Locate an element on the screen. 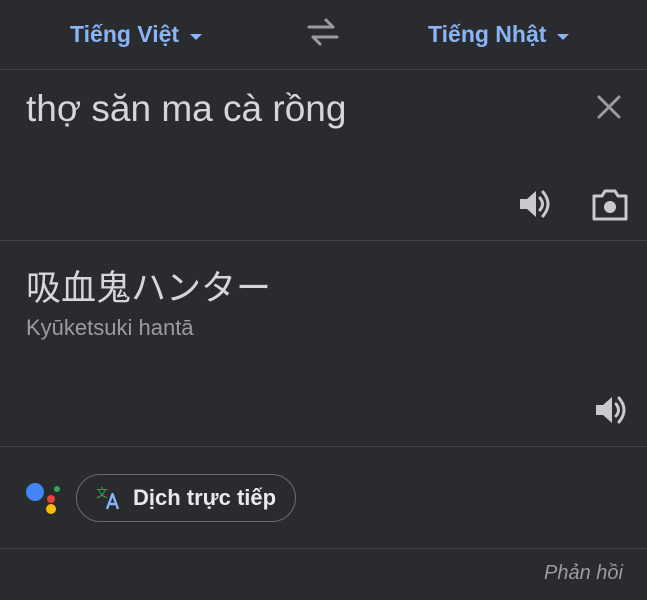 The width and height of the screenshot is (647, 600). google-assistant-icon is located at coordinates (43, 498).